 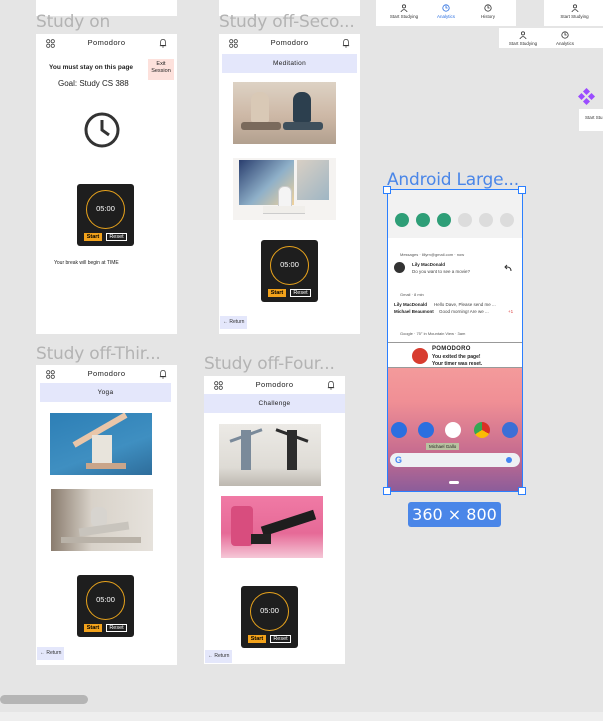 I want to click on horizontal-scrollbar, so click(x=44, y=699).